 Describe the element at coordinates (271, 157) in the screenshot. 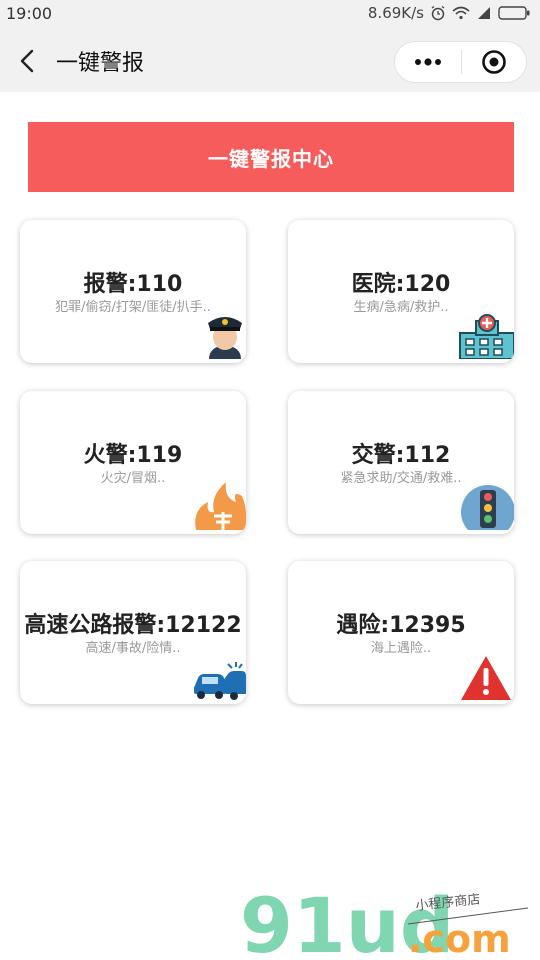

I see `alarm-center-banner: 一键警报中心` at that location.